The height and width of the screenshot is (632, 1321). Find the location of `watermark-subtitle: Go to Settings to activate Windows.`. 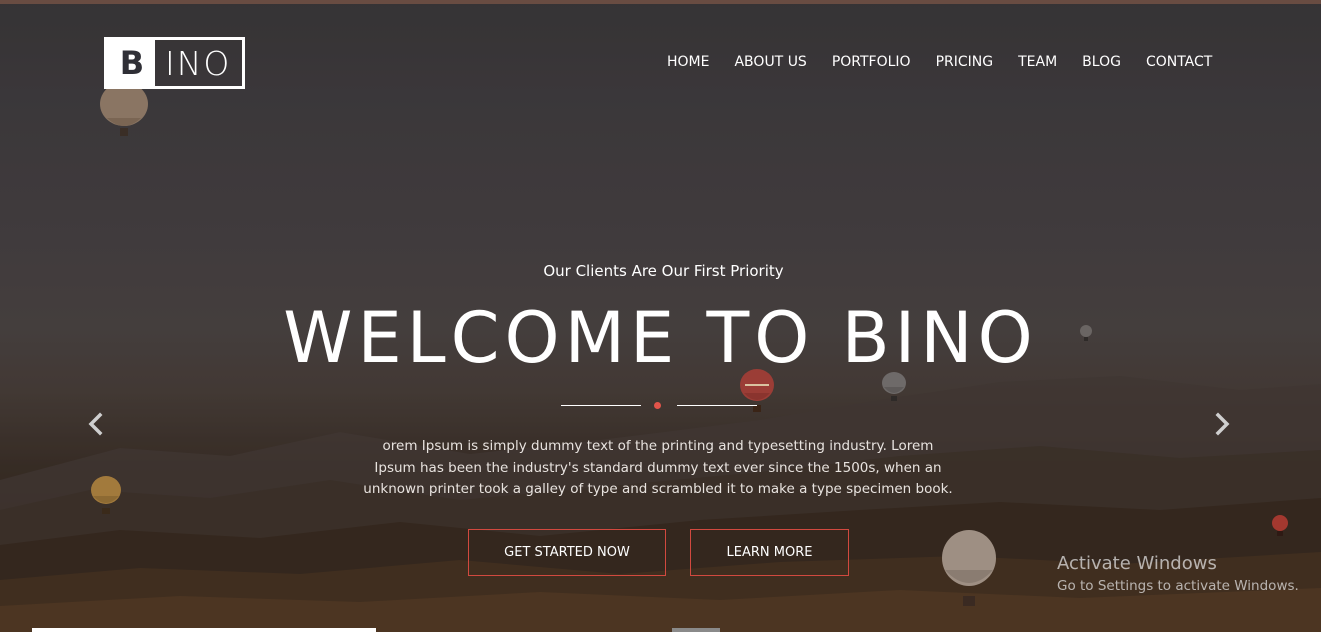

watermark-subtitle: Go to Settings to activate Windows. is located at coordinates (1178, 586).